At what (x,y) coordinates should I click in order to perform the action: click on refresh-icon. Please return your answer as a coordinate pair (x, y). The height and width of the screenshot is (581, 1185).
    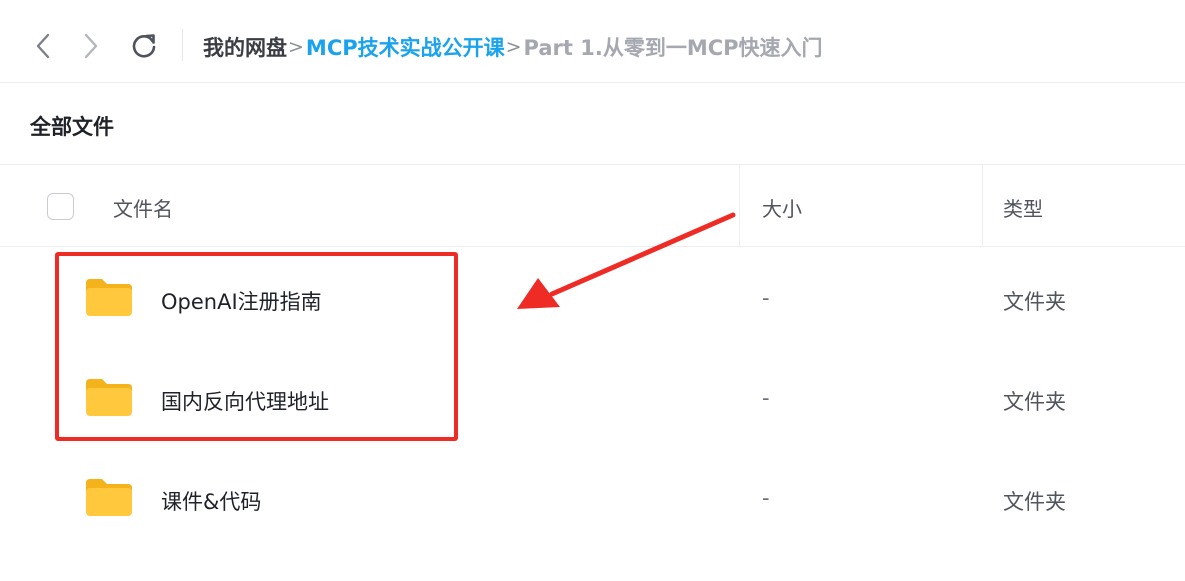
    Looking at the image, I should click on (144, 46).